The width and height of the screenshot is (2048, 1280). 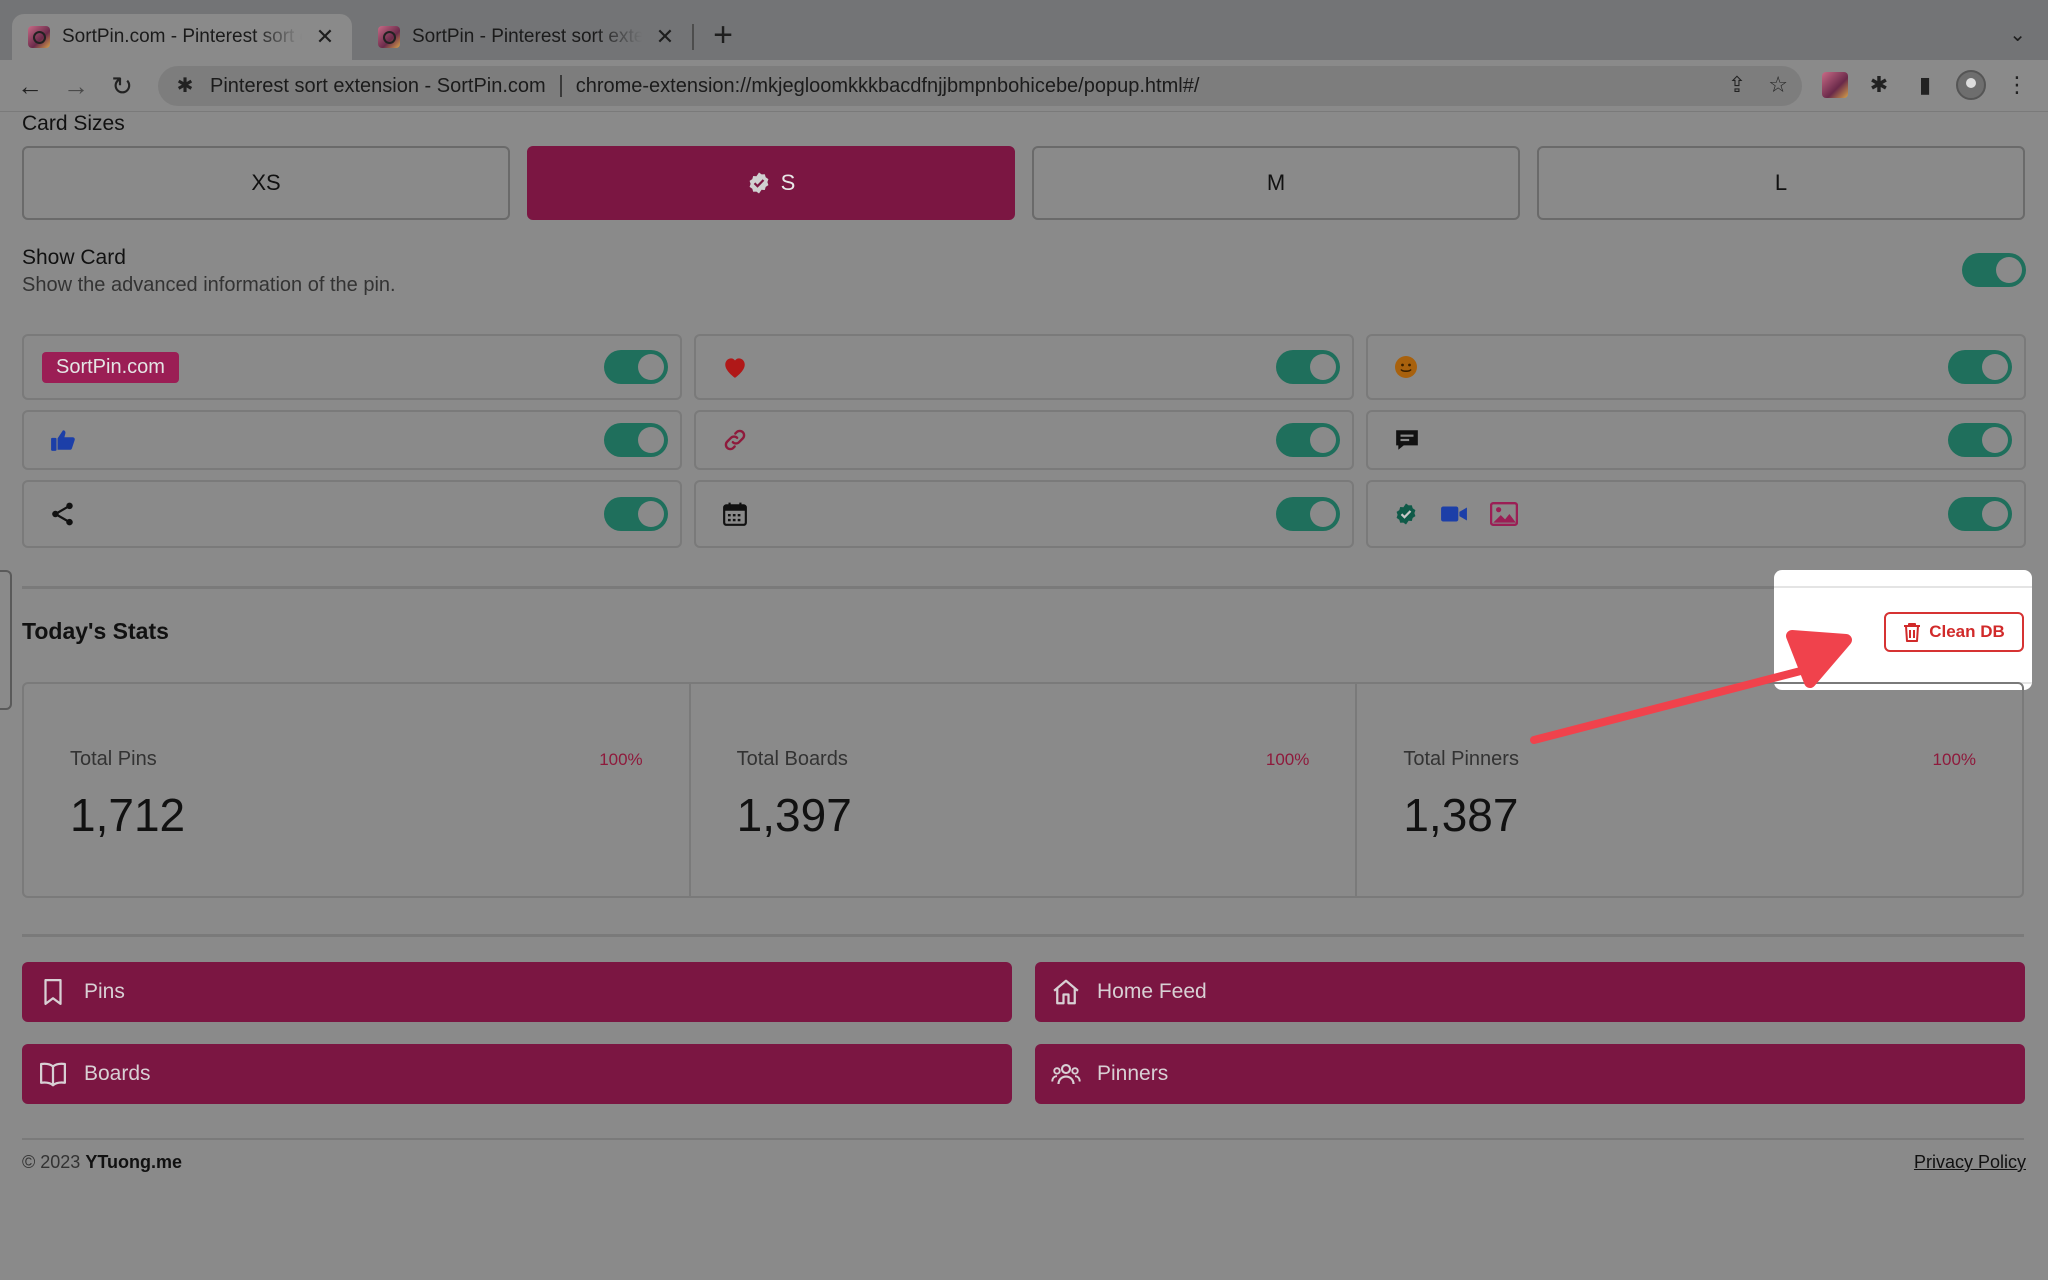 What do you see at coordinates (735, 440) in the screenshot?
I see `link-icon` at bounding box center [735, 440].